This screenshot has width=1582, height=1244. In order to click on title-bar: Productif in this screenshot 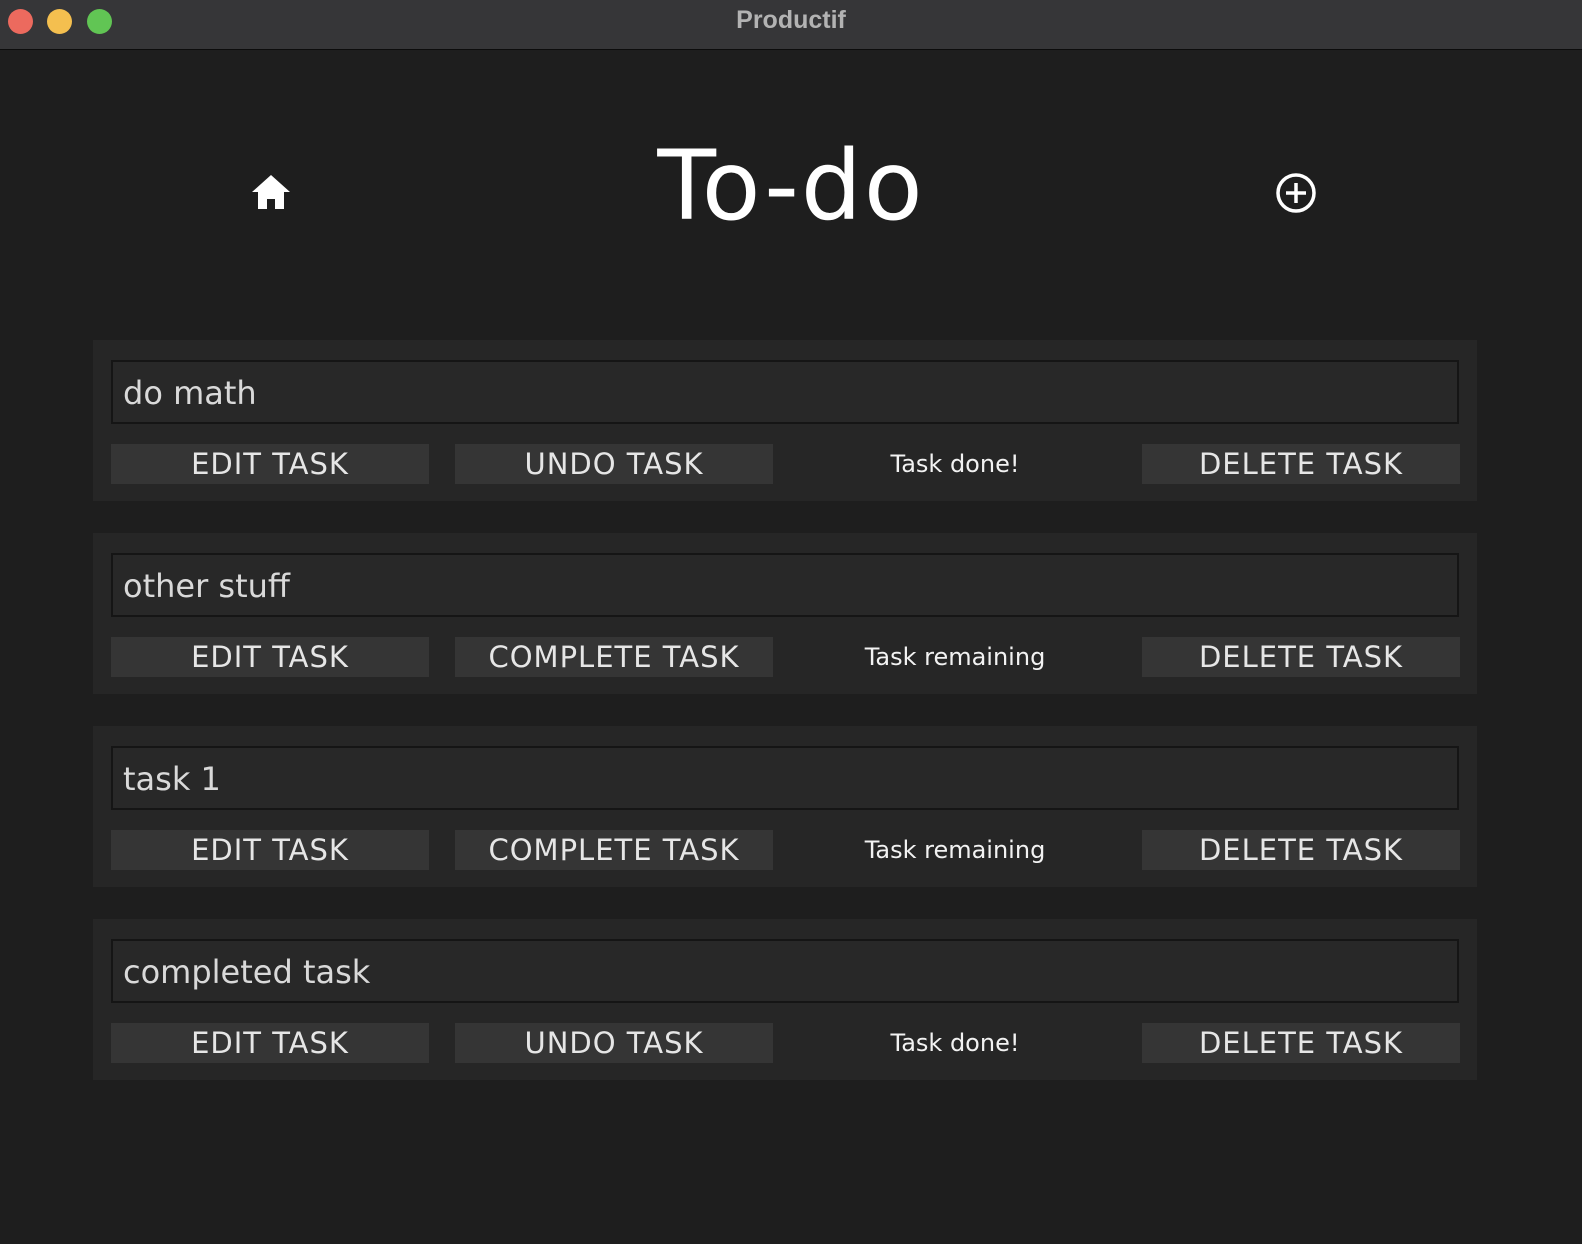, I will do `click(791, 25)`.